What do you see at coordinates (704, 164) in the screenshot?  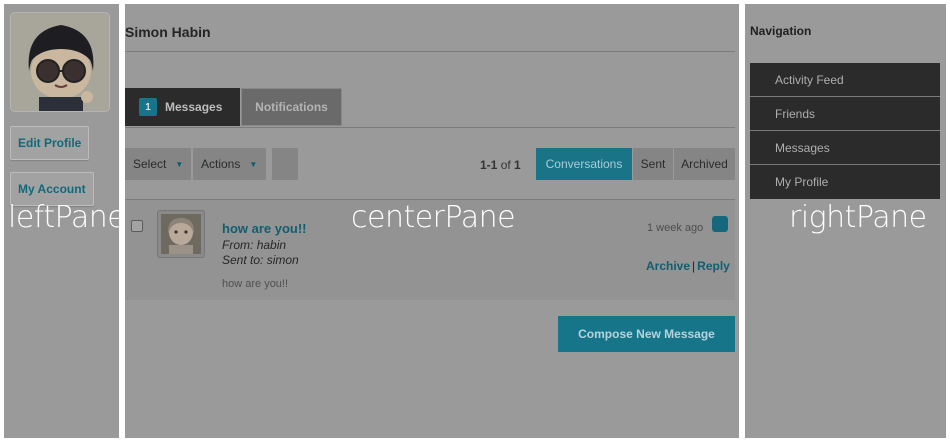 I see `filter-archived: Archived` at bounding box center [704, 164].